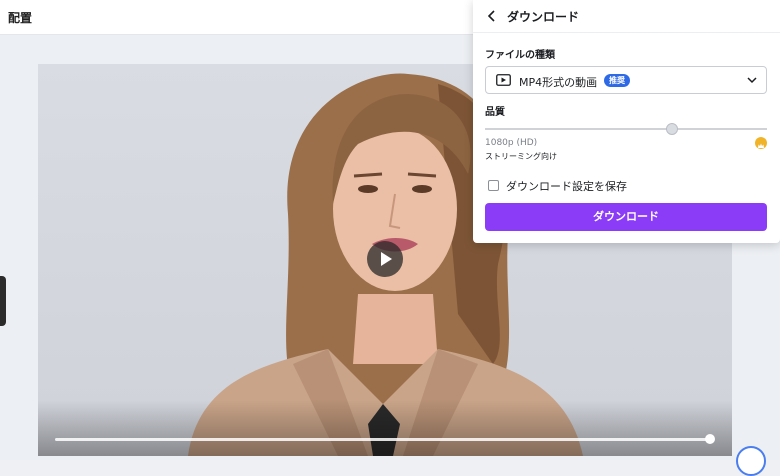 This screenshot has width=780, height=476. Describe the element at coordinates (752, 80) in the screenshot. I see `chevron-down-icon` at that location.